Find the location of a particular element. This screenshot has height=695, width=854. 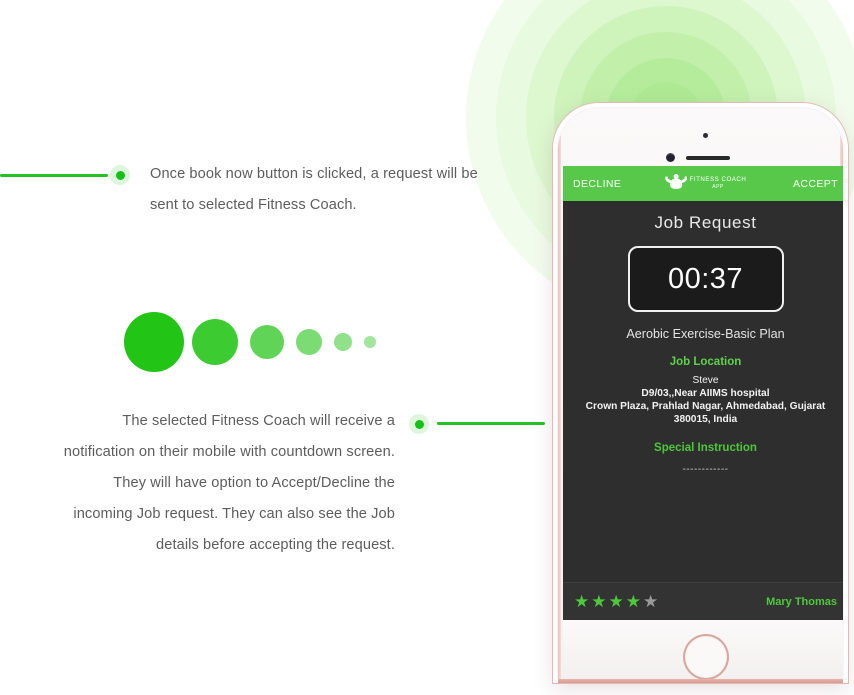

star-3: ★ is located at coordinates (616, 601).